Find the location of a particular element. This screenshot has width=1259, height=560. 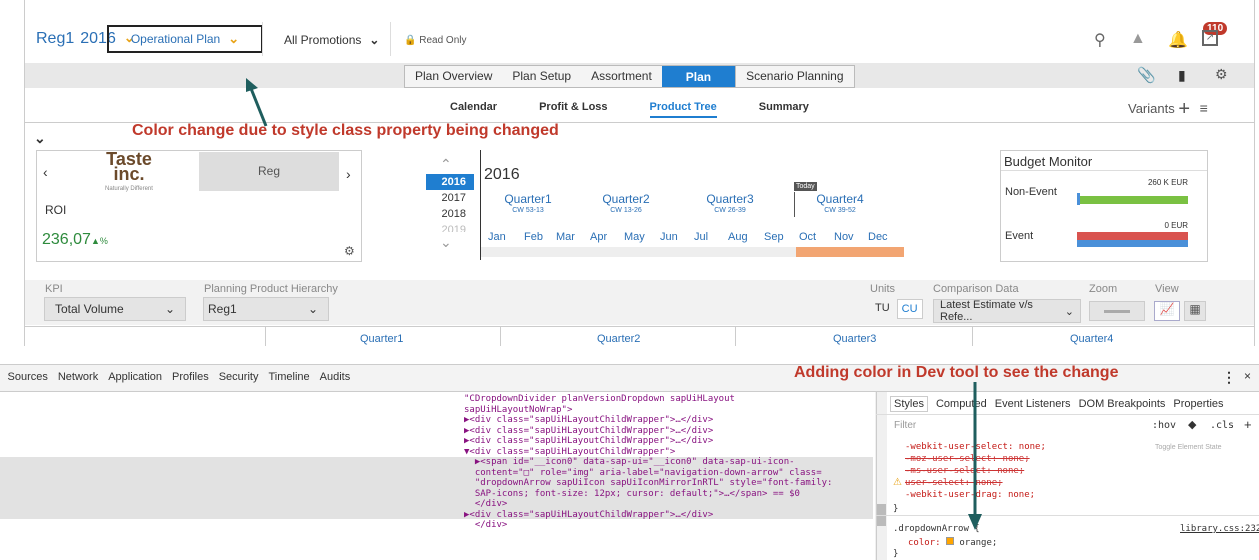

table-view-icon: ▦ is located at coordinates (1195, 311).